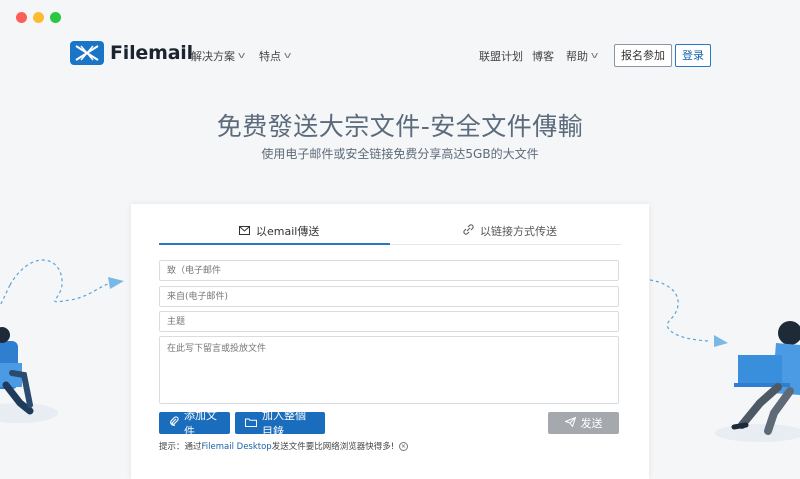  I want to click on page-title: 免费發送大宗文件-安全文件傳輸, so click(400, 126).